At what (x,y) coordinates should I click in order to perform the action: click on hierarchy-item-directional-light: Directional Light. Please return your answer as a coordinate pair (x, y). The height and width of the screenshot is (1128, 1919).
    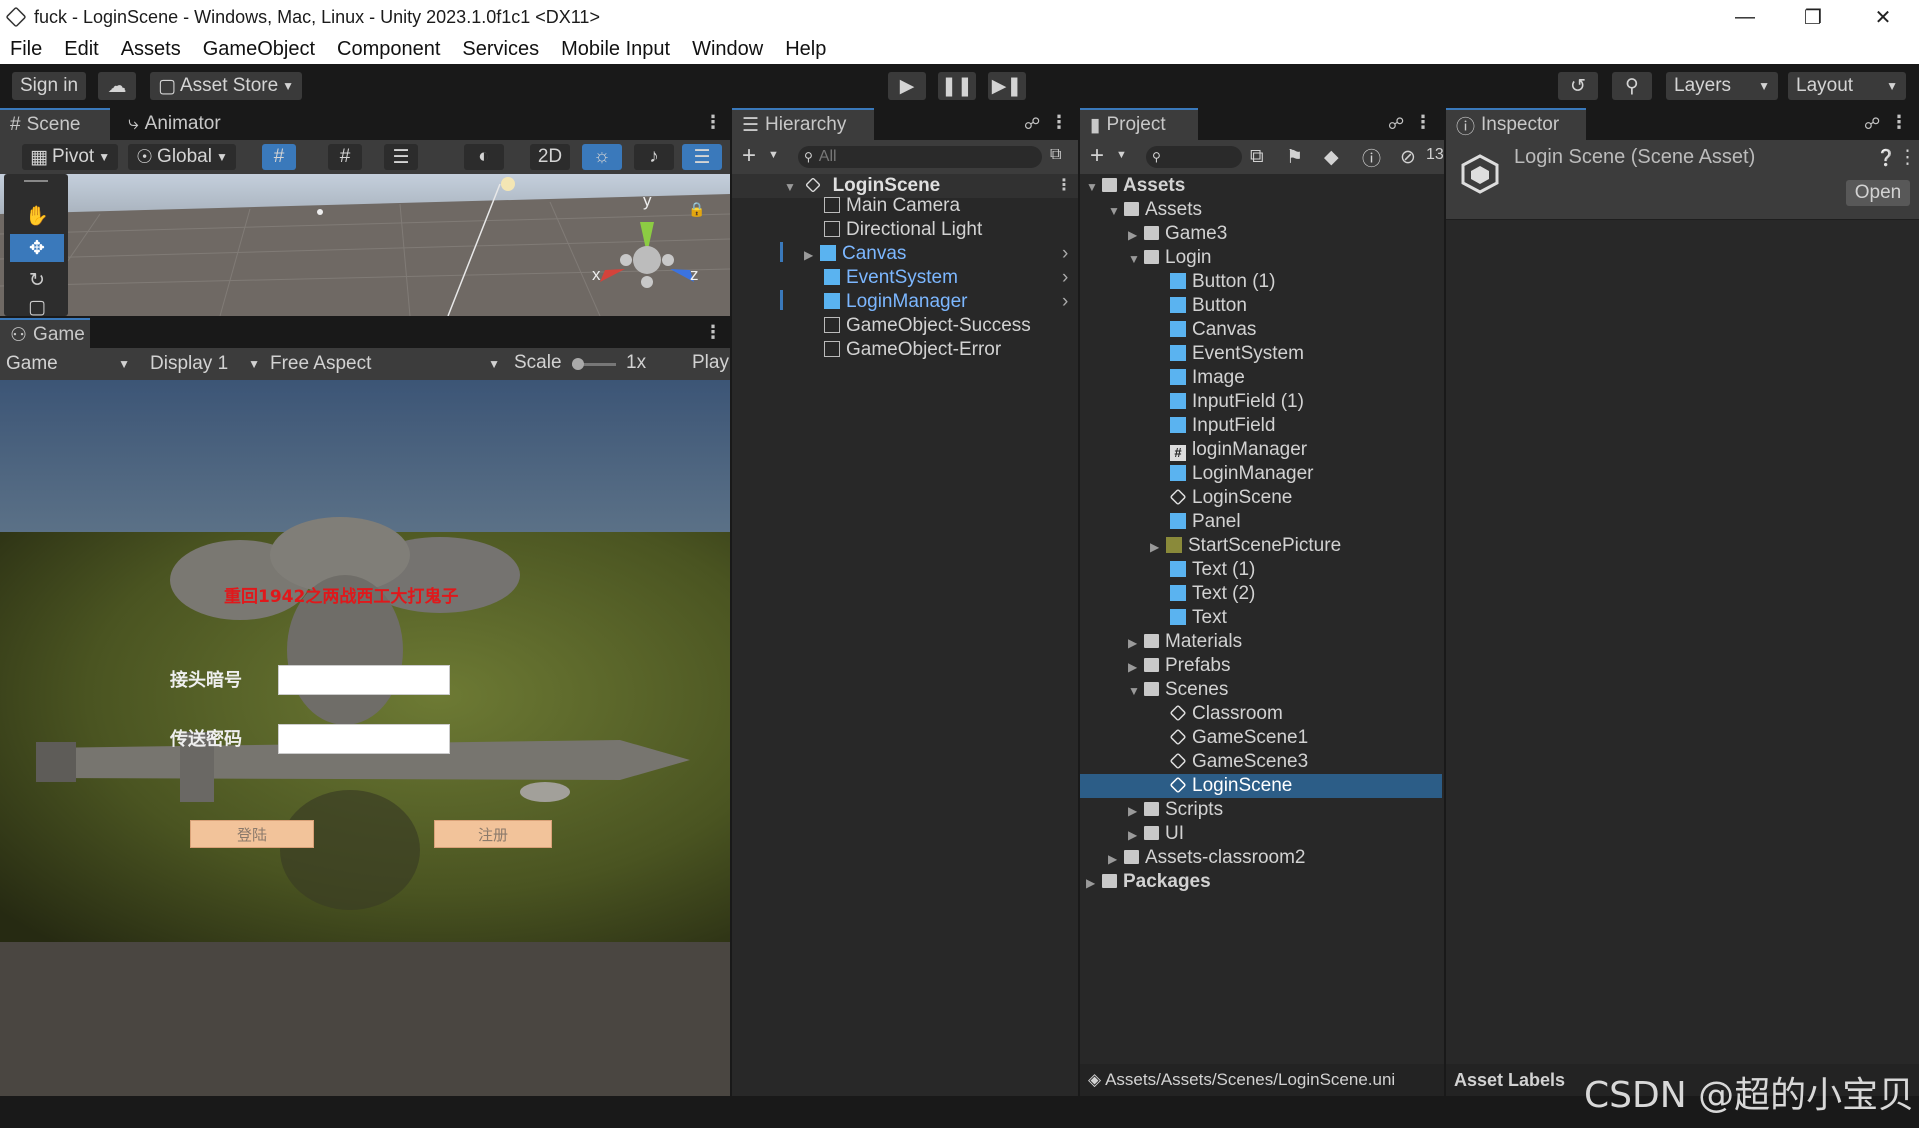
    Looking at the image, I should click on (903, 230).